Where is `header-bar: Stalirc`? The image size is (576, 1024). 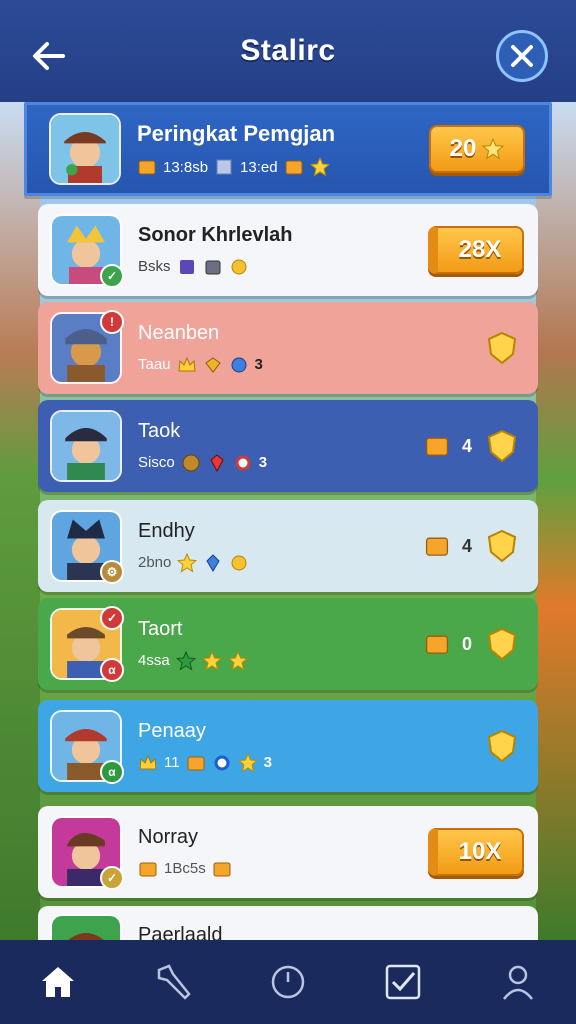
header-bar: Stalirc is located at coordinates (288, 51).